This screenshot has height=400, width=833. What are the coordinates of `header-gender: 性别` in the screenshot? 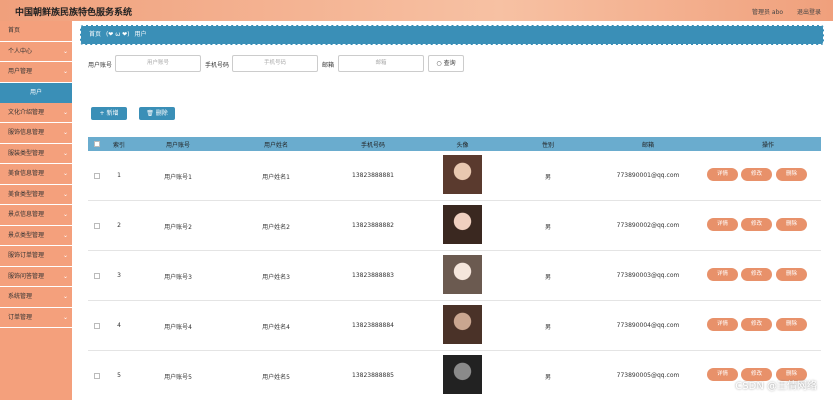 It's located at (547, 145).